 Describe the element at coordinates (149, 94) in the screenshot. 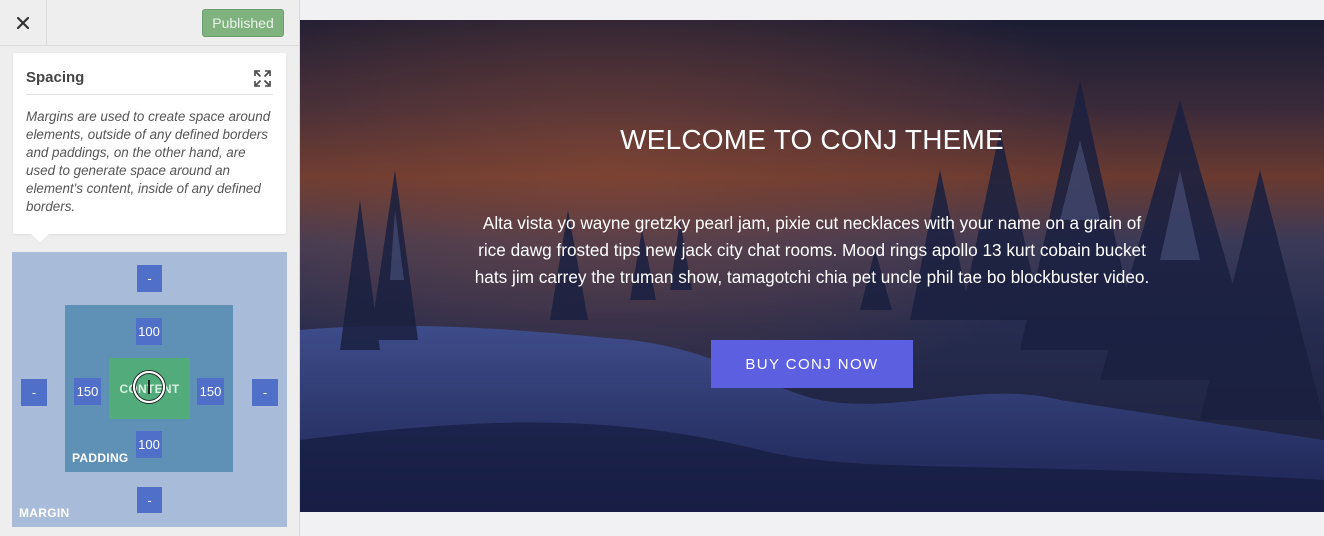

I see `panel-divider` at that location.